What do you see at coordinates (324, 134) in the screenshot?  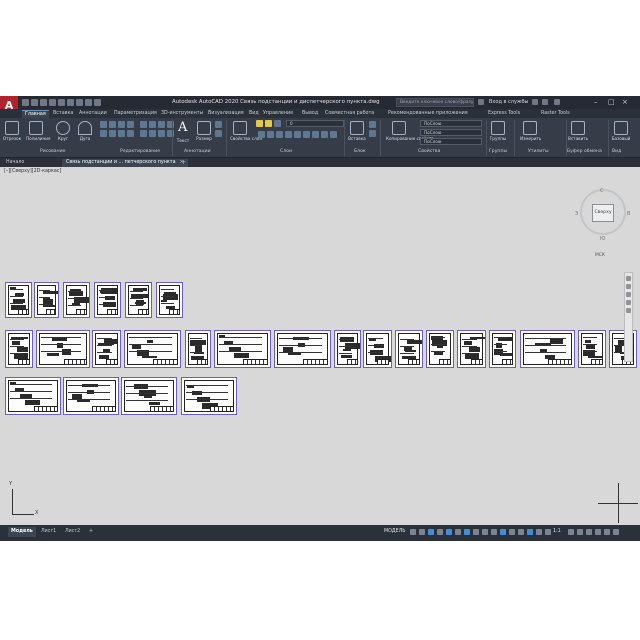 I see `layer-unlock-icon` at bounding box center [324, 134].